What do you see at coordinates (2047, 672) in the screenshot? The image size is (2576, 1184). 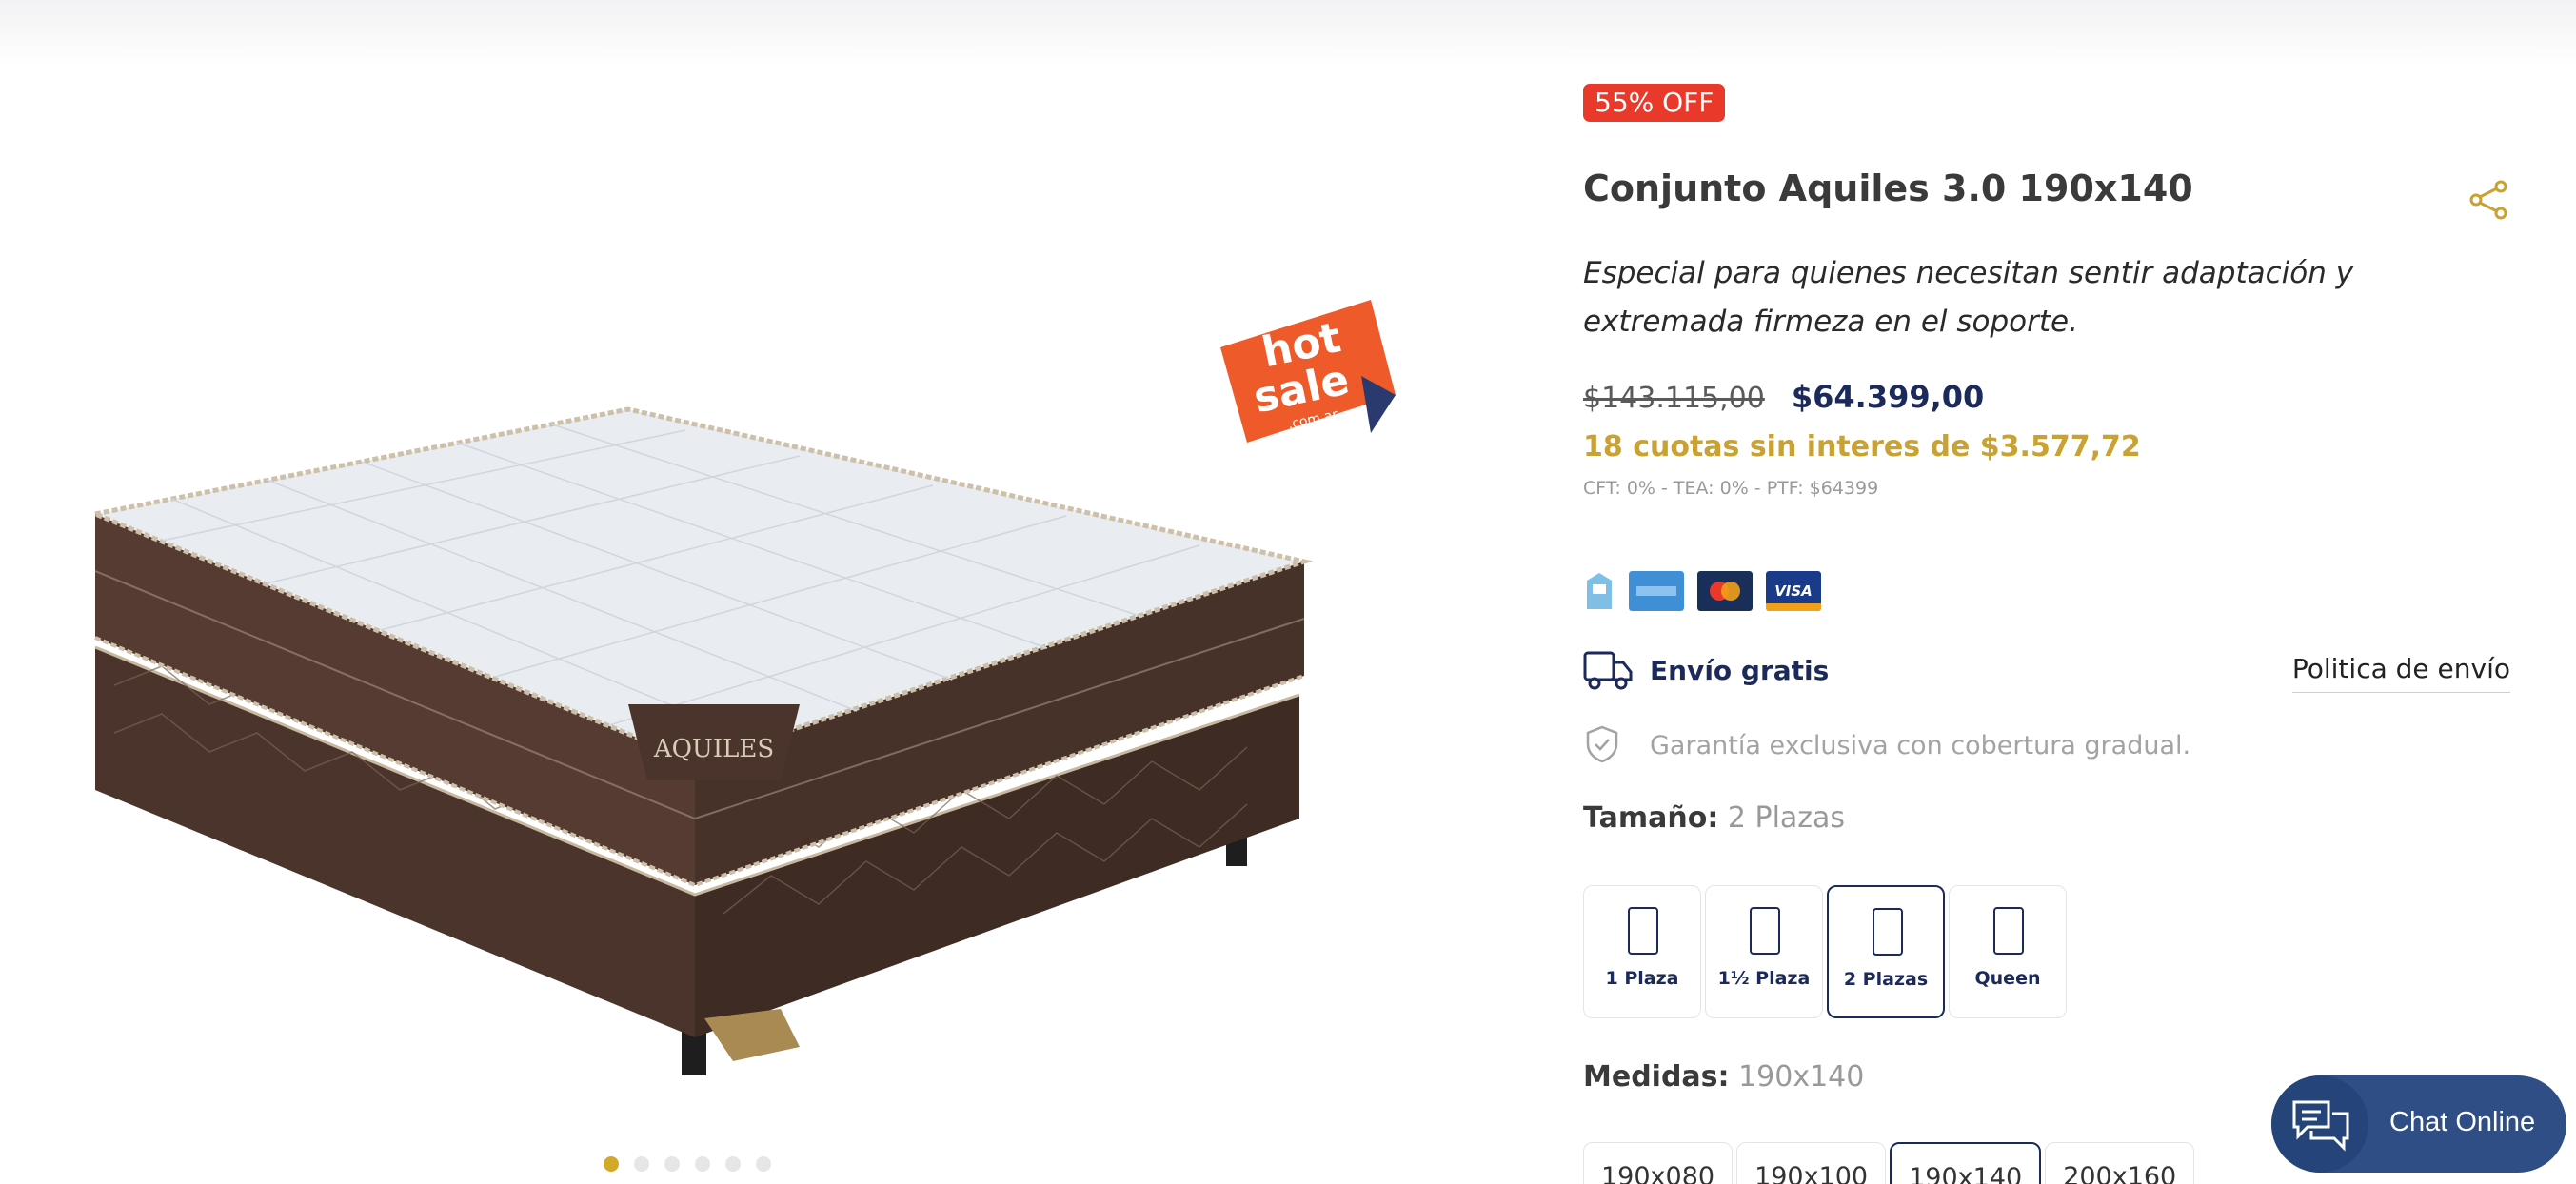 I see `shipping-row: Envío gratis Politica de envío` at bounding box center [2047, 672].